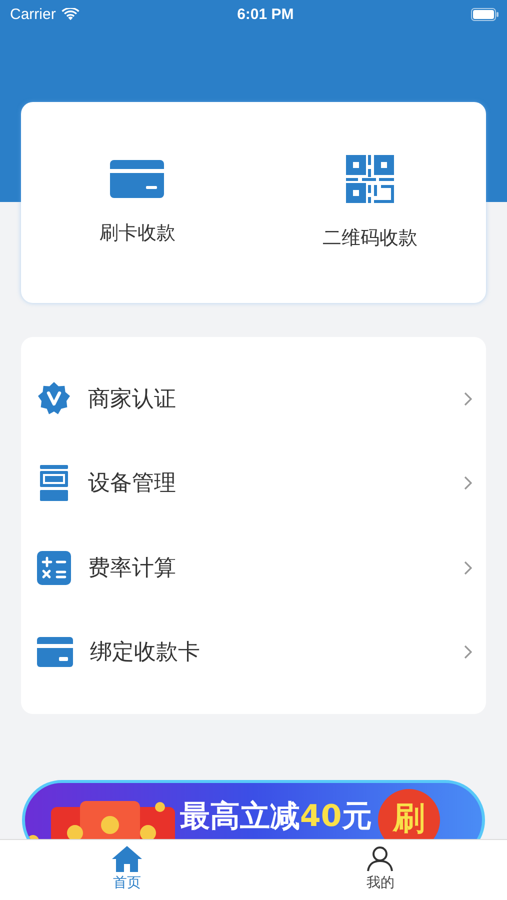 Image resolution: width=507 pixels, height=900 pixels. Describe the element at coordinates (33, 14) in the screenshot. I see `carrier-name: Carrier` at that location.